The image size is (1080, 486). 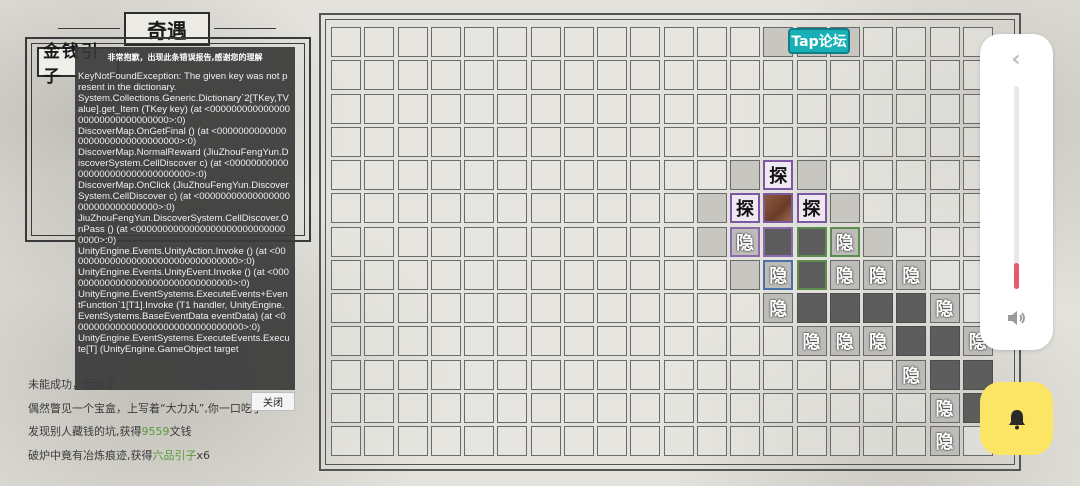 What do you see at coordinates (778, 175) in the screenshot?
I see `board-cell-explore: 探` at bounding box center [778, 175].